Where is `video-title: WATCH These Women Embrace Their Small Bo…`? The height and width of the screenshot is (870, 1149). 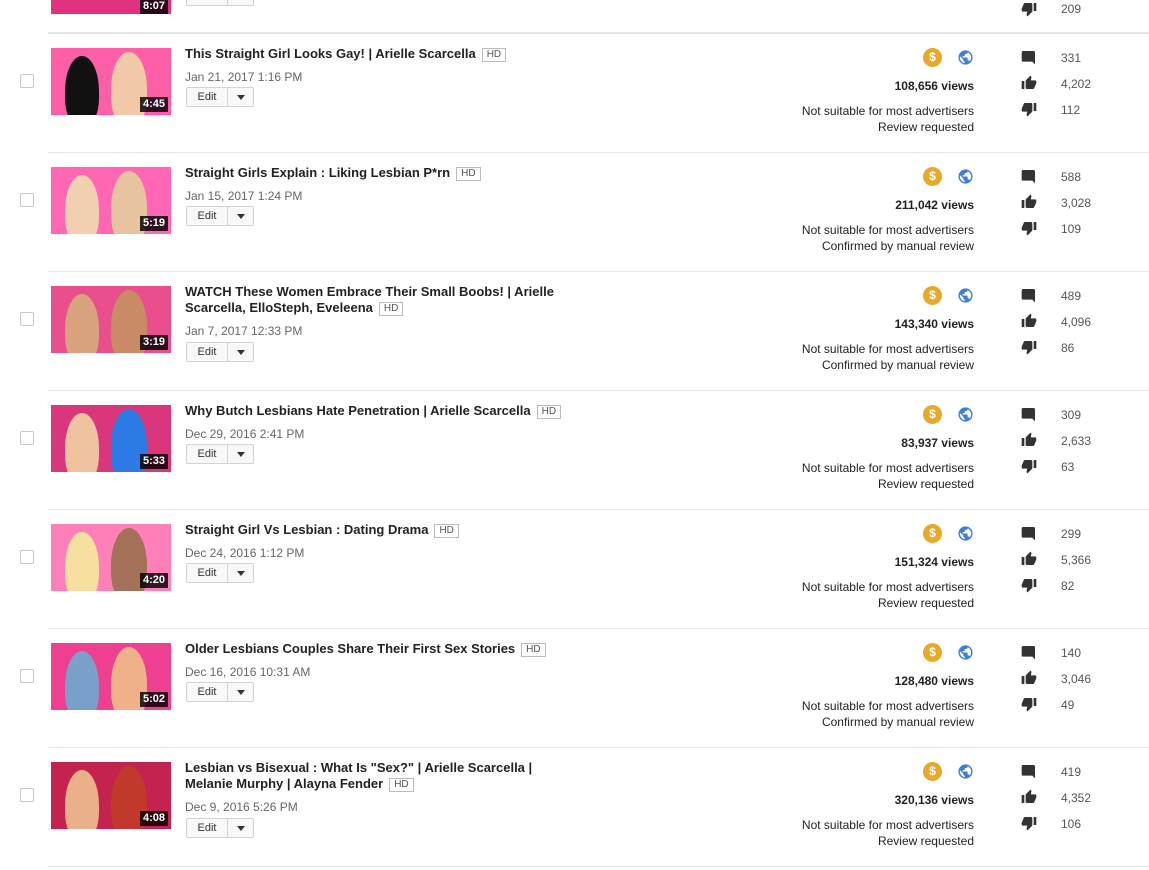 video-title: WATCH These Women Embrace Their Small Bo… is located at coordinates (375, 300).